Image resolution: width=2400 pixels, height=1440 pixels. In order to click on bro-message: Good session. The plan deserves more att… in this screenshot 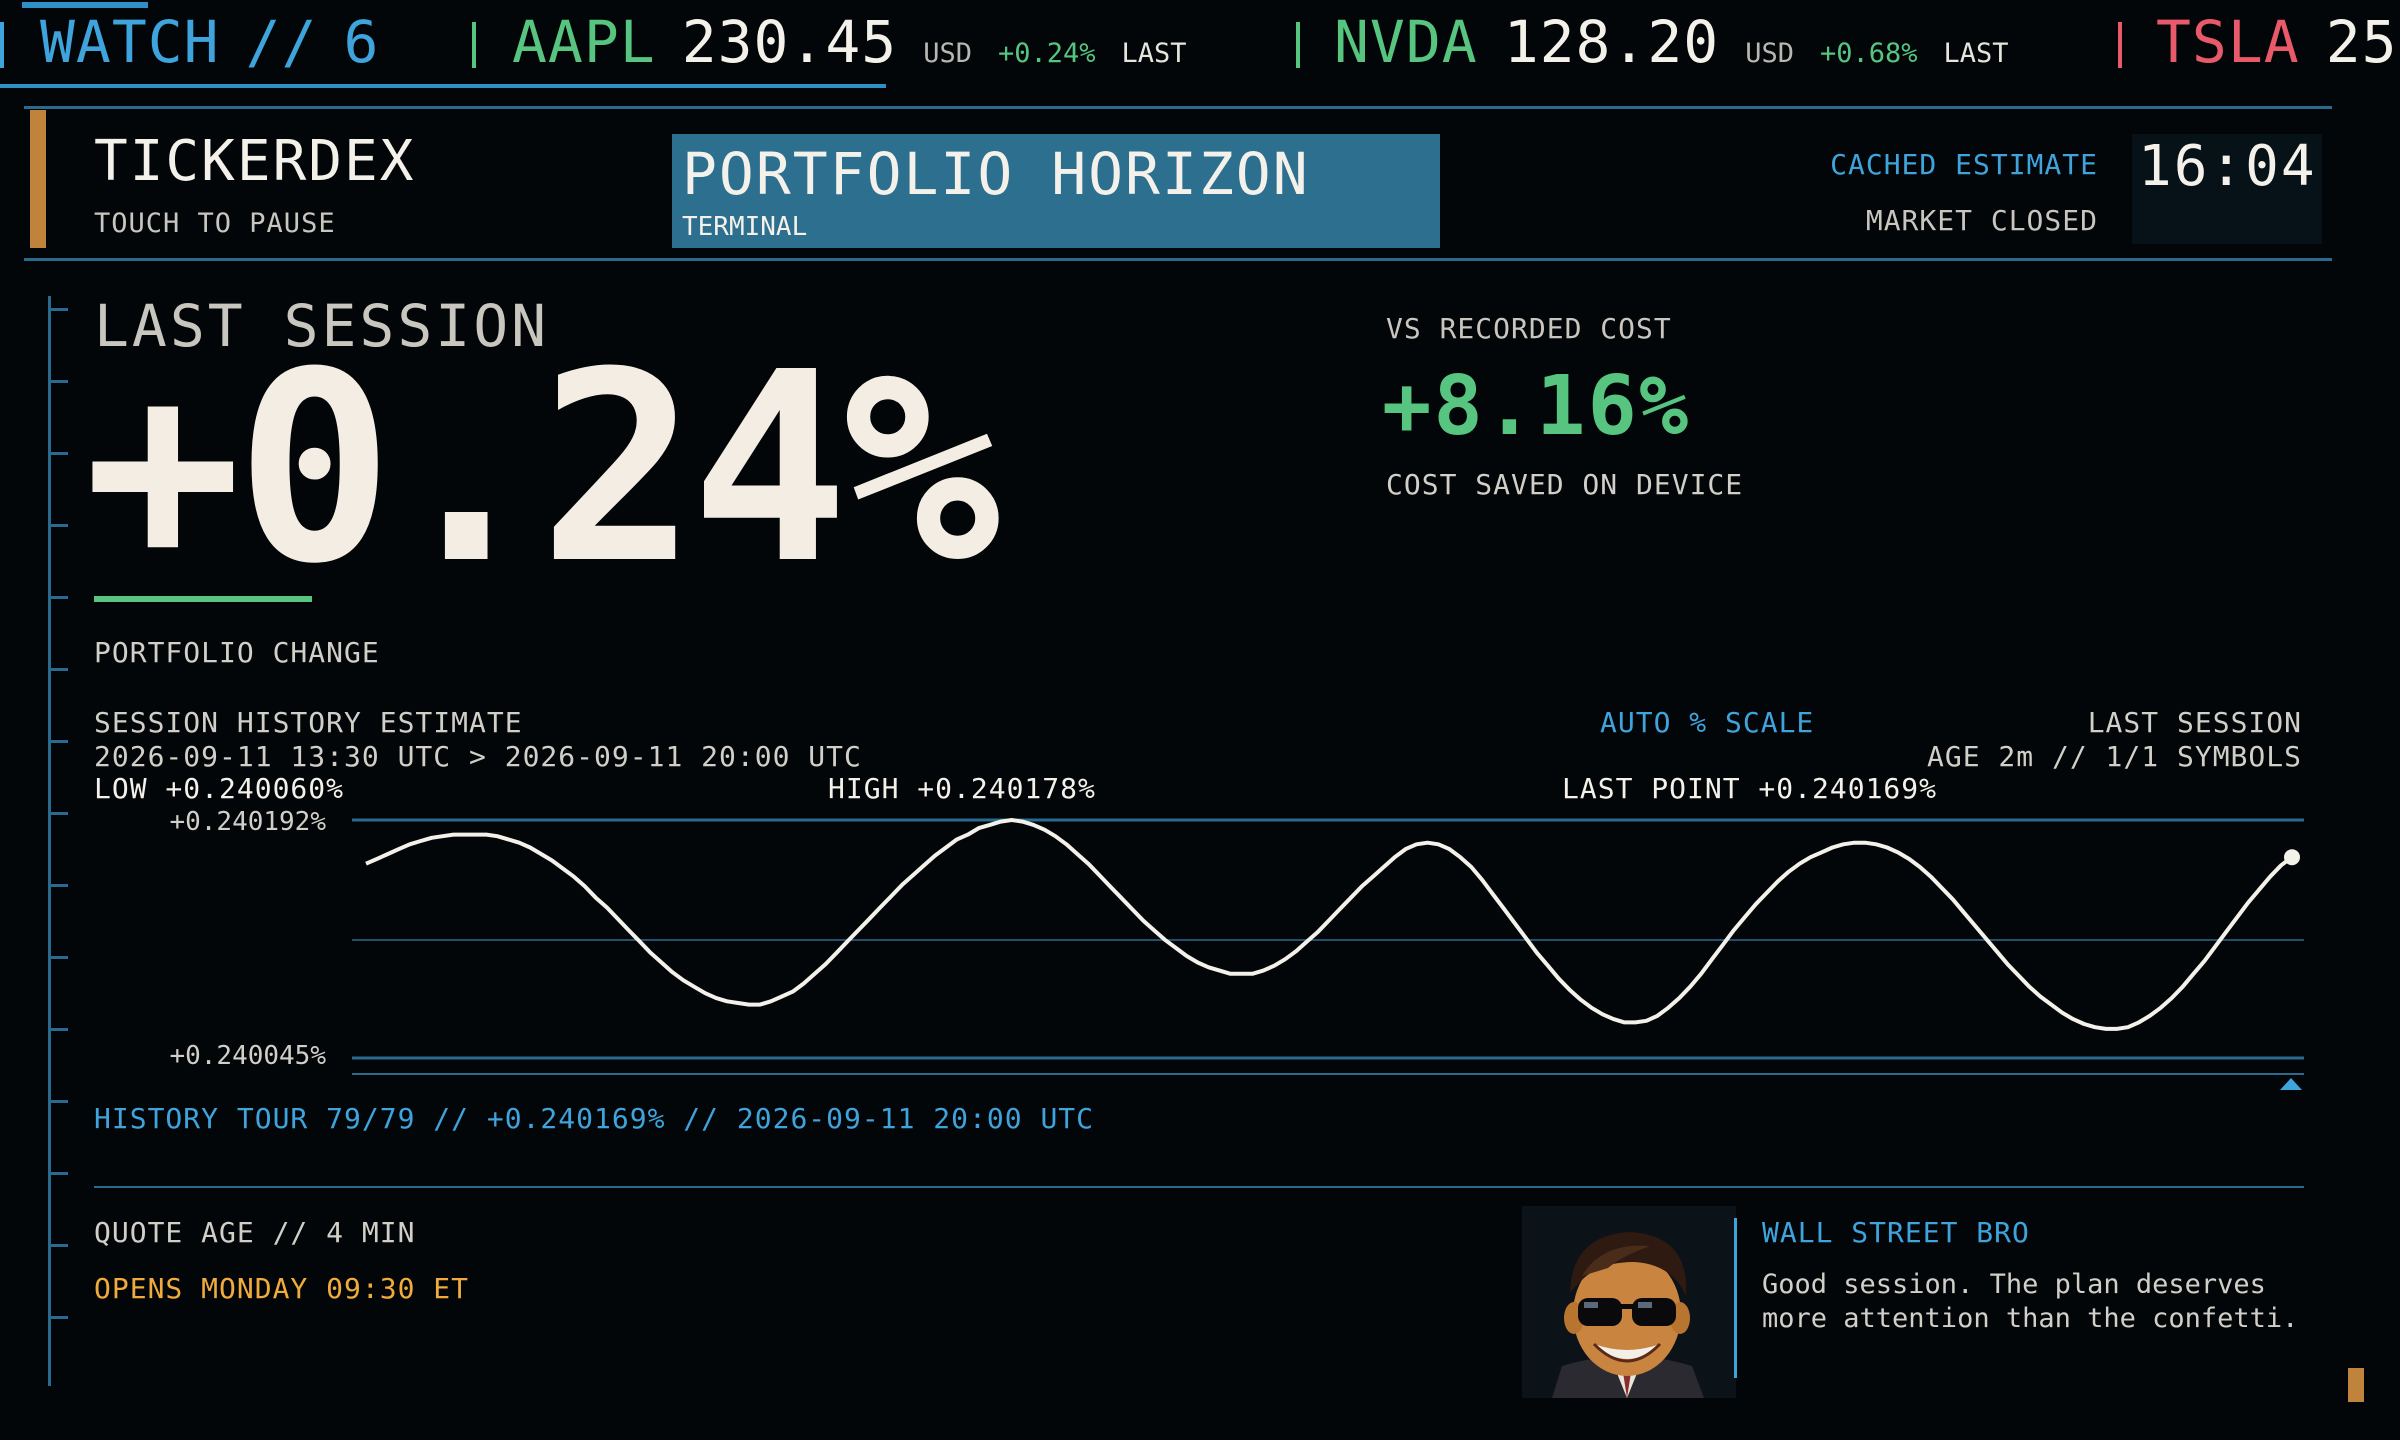, I will do `click(2030, 1301)`.